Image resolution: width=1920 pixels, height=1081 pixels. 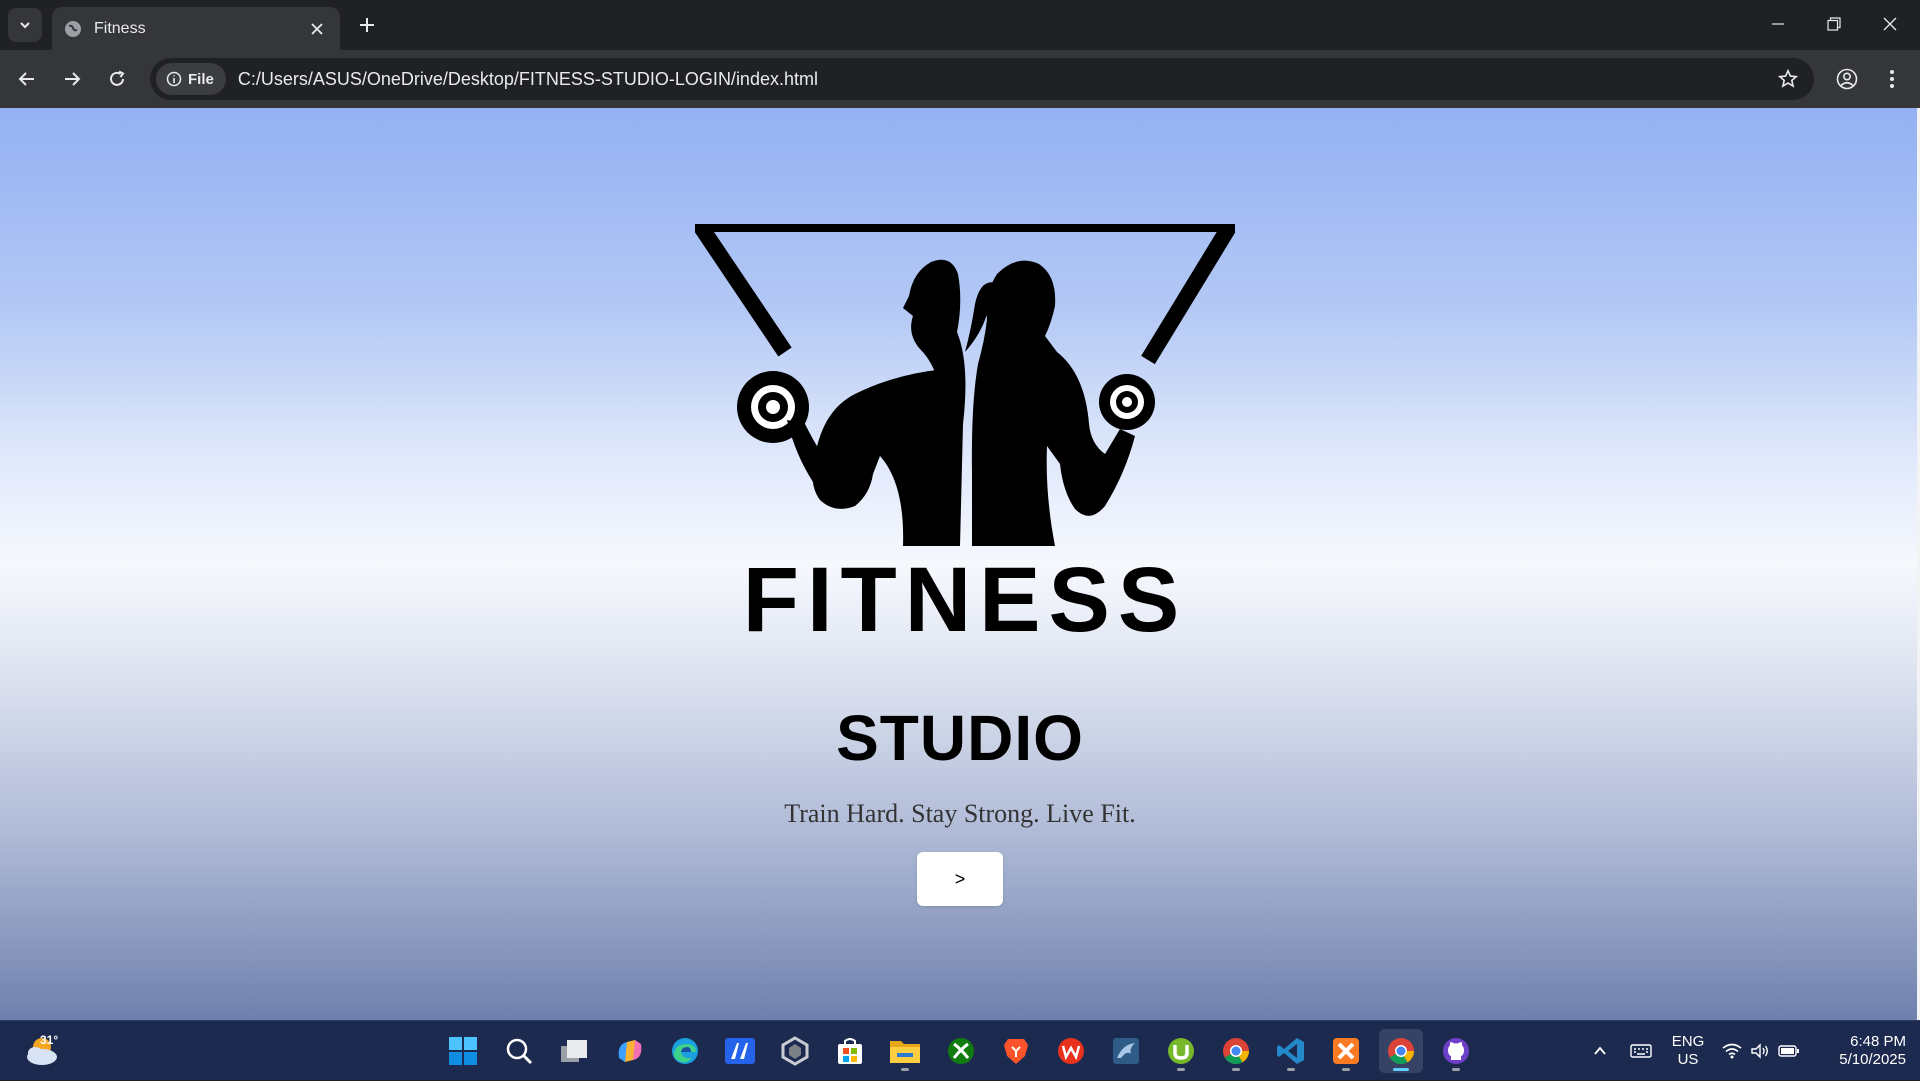 I want to click on plus-icon, so click(x=367, y=25).